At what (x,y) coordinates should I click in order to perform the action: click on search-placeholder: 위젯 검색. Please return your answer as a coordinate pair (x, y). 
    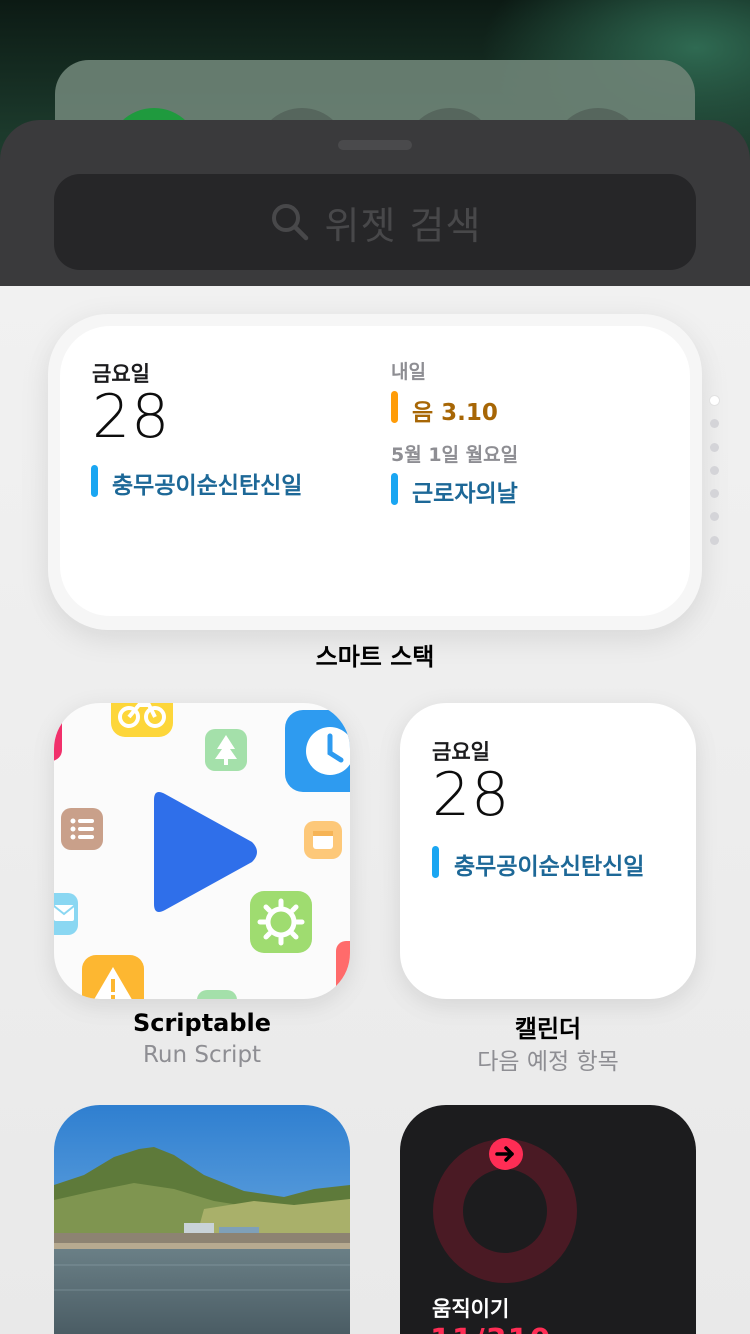
    Looking at the image, I should click on (403, 225).